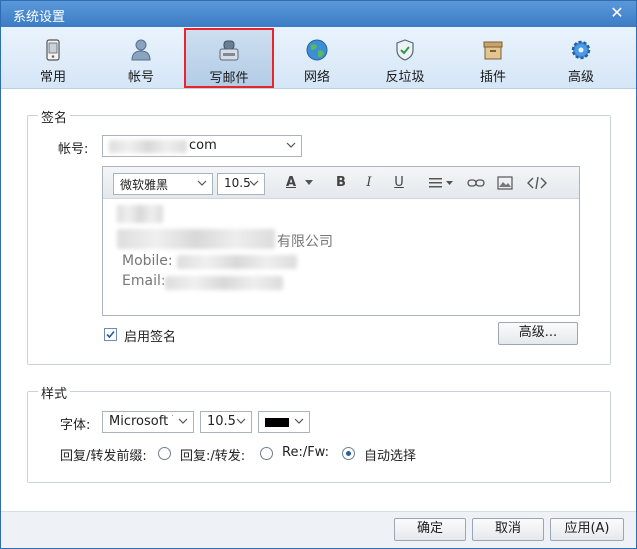 Image resolution: width=637 pixels, height=549 pixels. Describe the element at coordinates (508, 529) in the screenshot. I see `cancel-button: 取消` at that location.